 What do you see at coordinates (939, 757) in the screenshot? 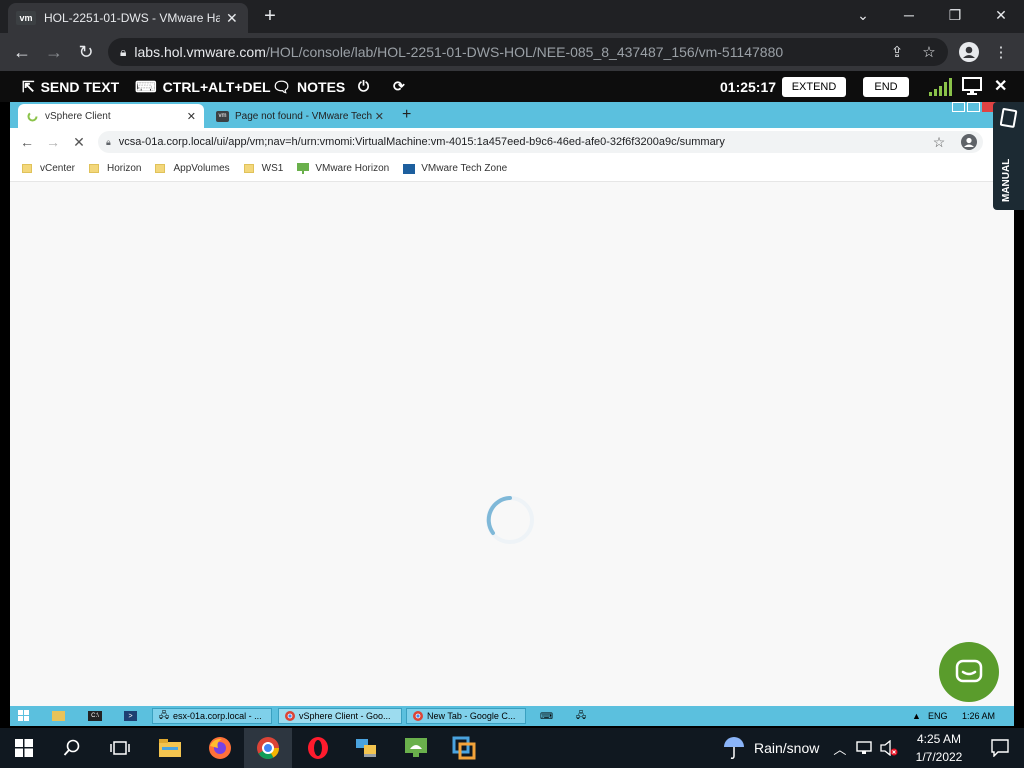
I see `clock-date: 1/7/2022` at bounding box center [939, 757].